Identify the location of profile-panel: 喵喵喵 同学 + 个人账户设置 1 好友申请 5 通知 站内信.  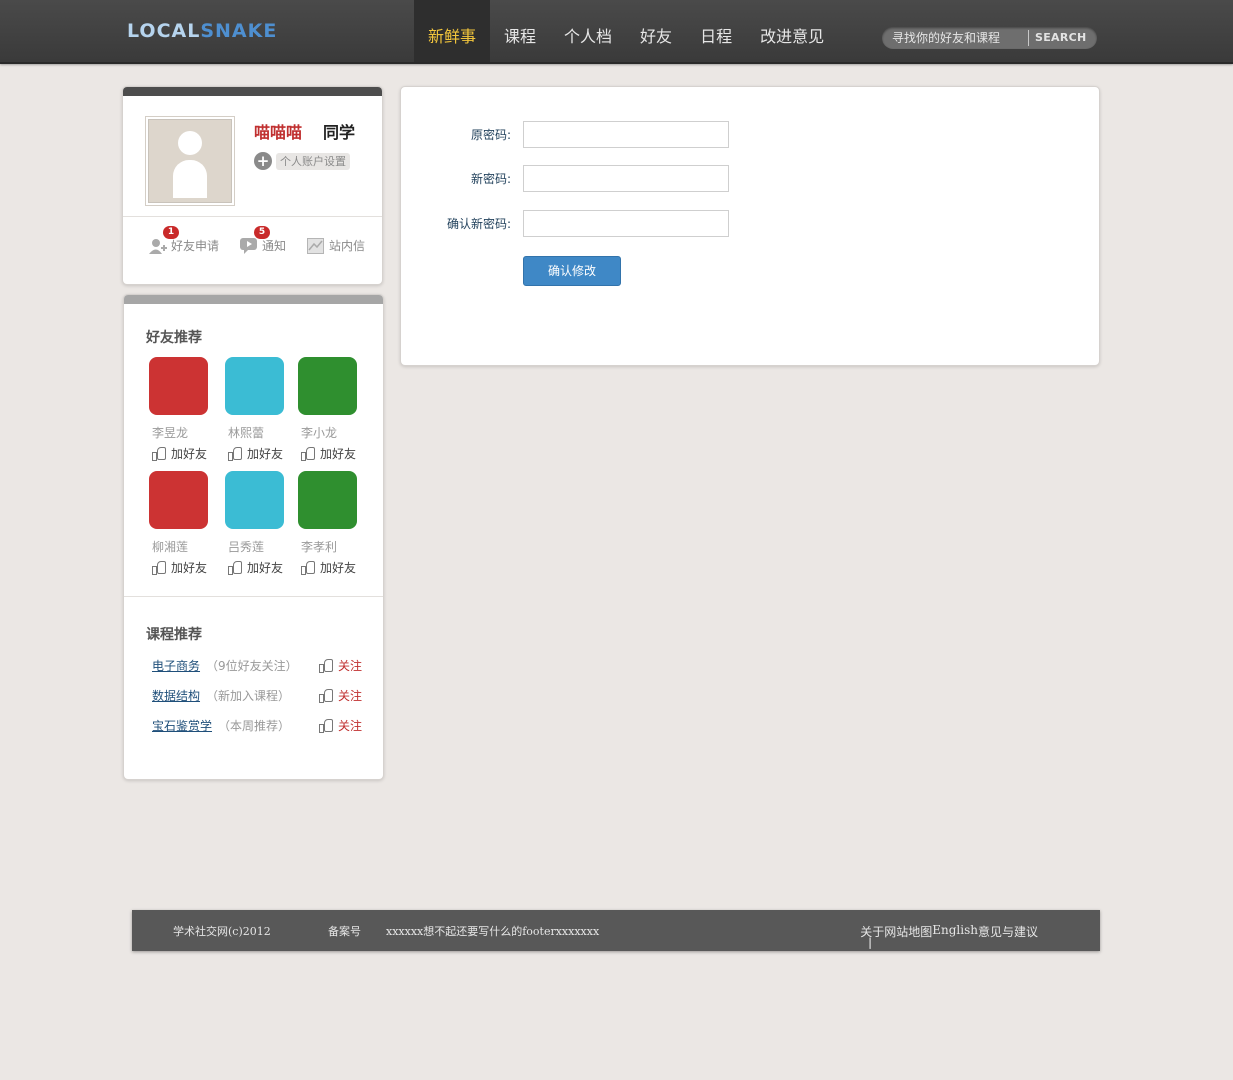
(252, 185).